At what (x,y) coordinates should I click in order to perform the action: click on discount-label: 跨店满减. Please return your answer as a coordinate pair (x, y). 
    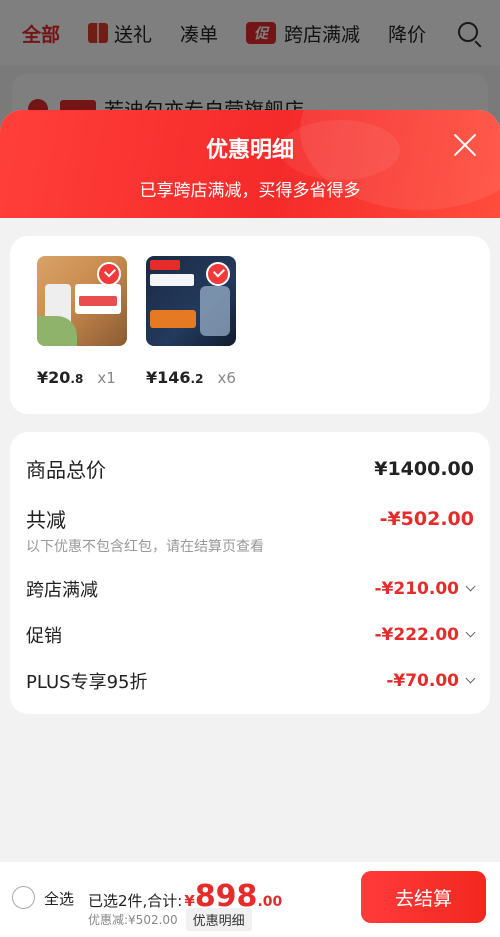
    Looking at the image, I should click on (62, 590).